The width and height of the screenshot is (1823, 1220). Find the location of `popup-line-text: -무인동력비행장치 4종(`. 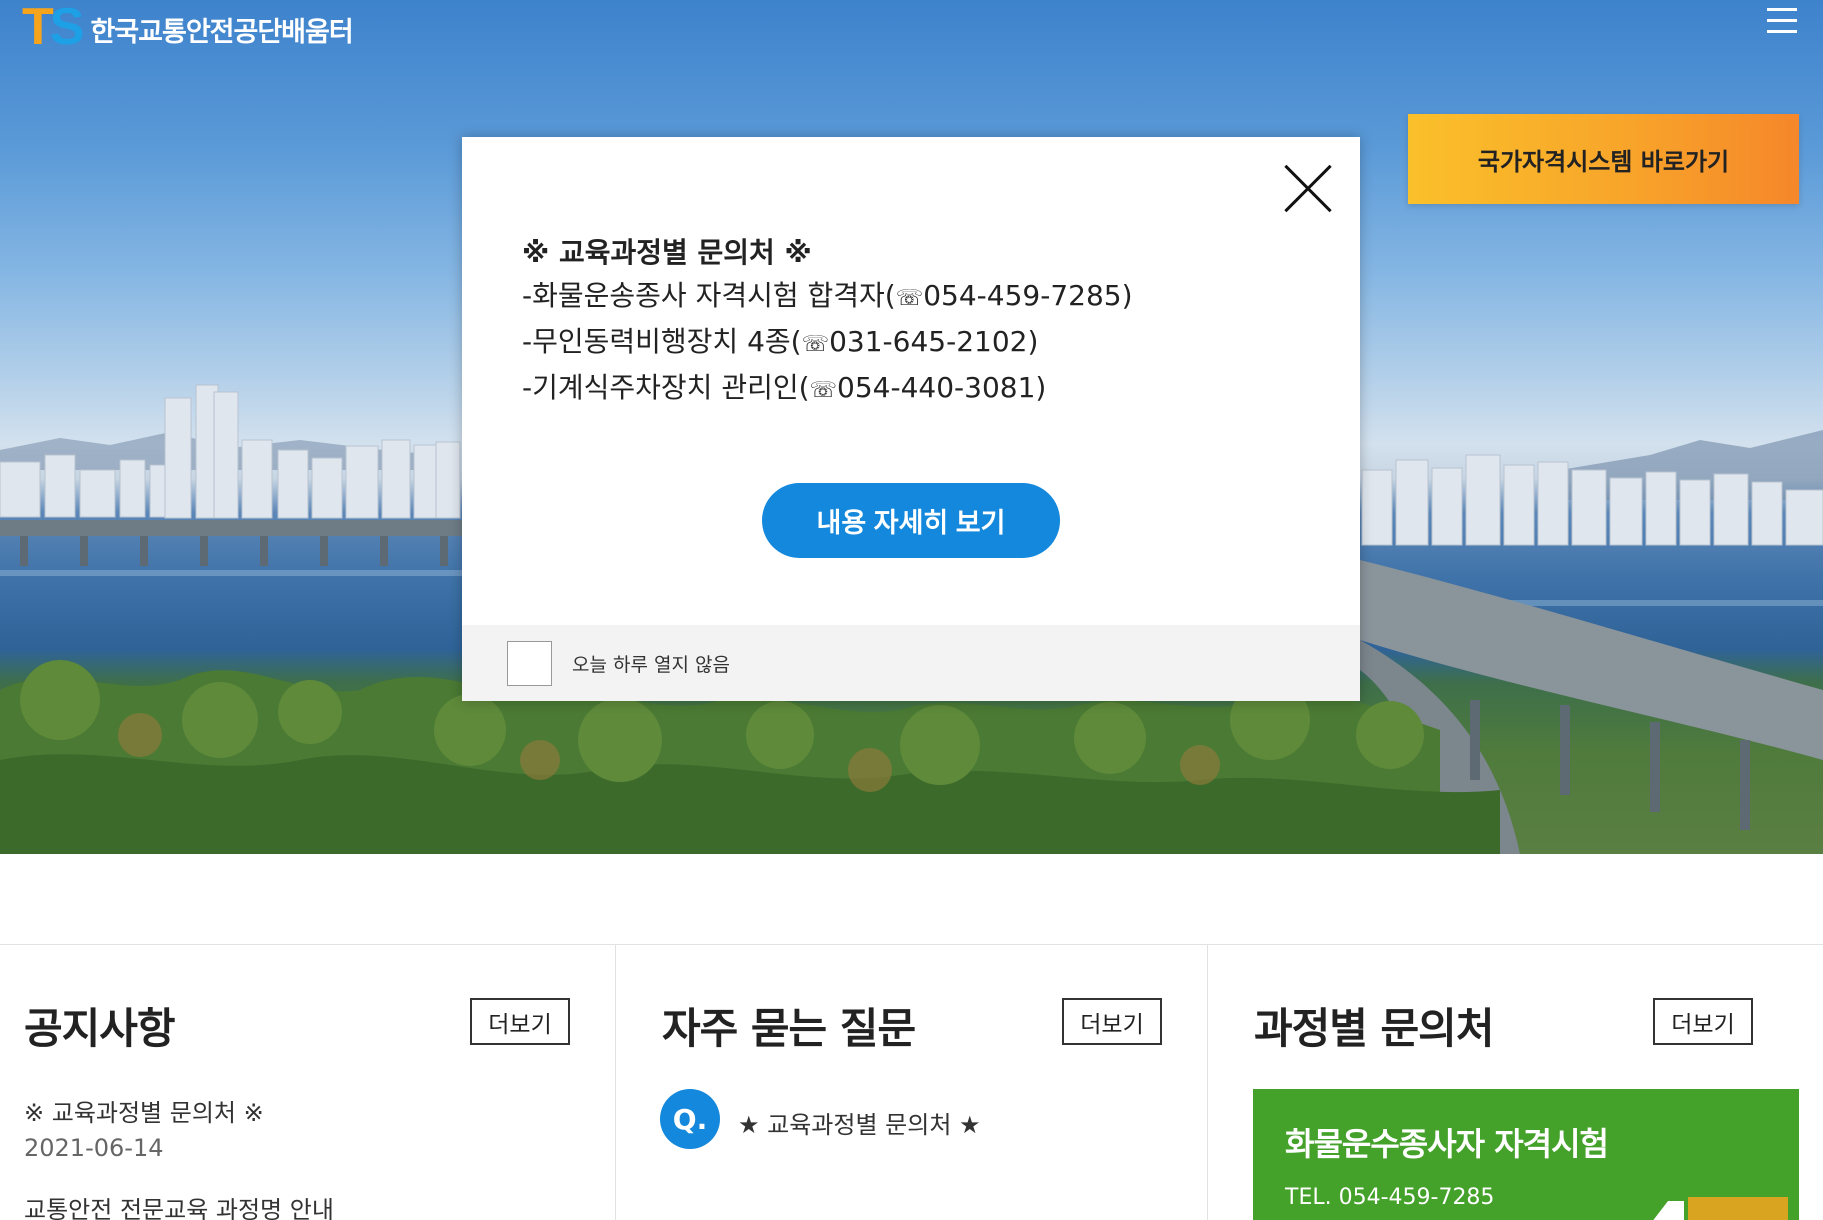

popup-line-text: -무인동력비행장치 4종( is located at coordinates (662, 341).